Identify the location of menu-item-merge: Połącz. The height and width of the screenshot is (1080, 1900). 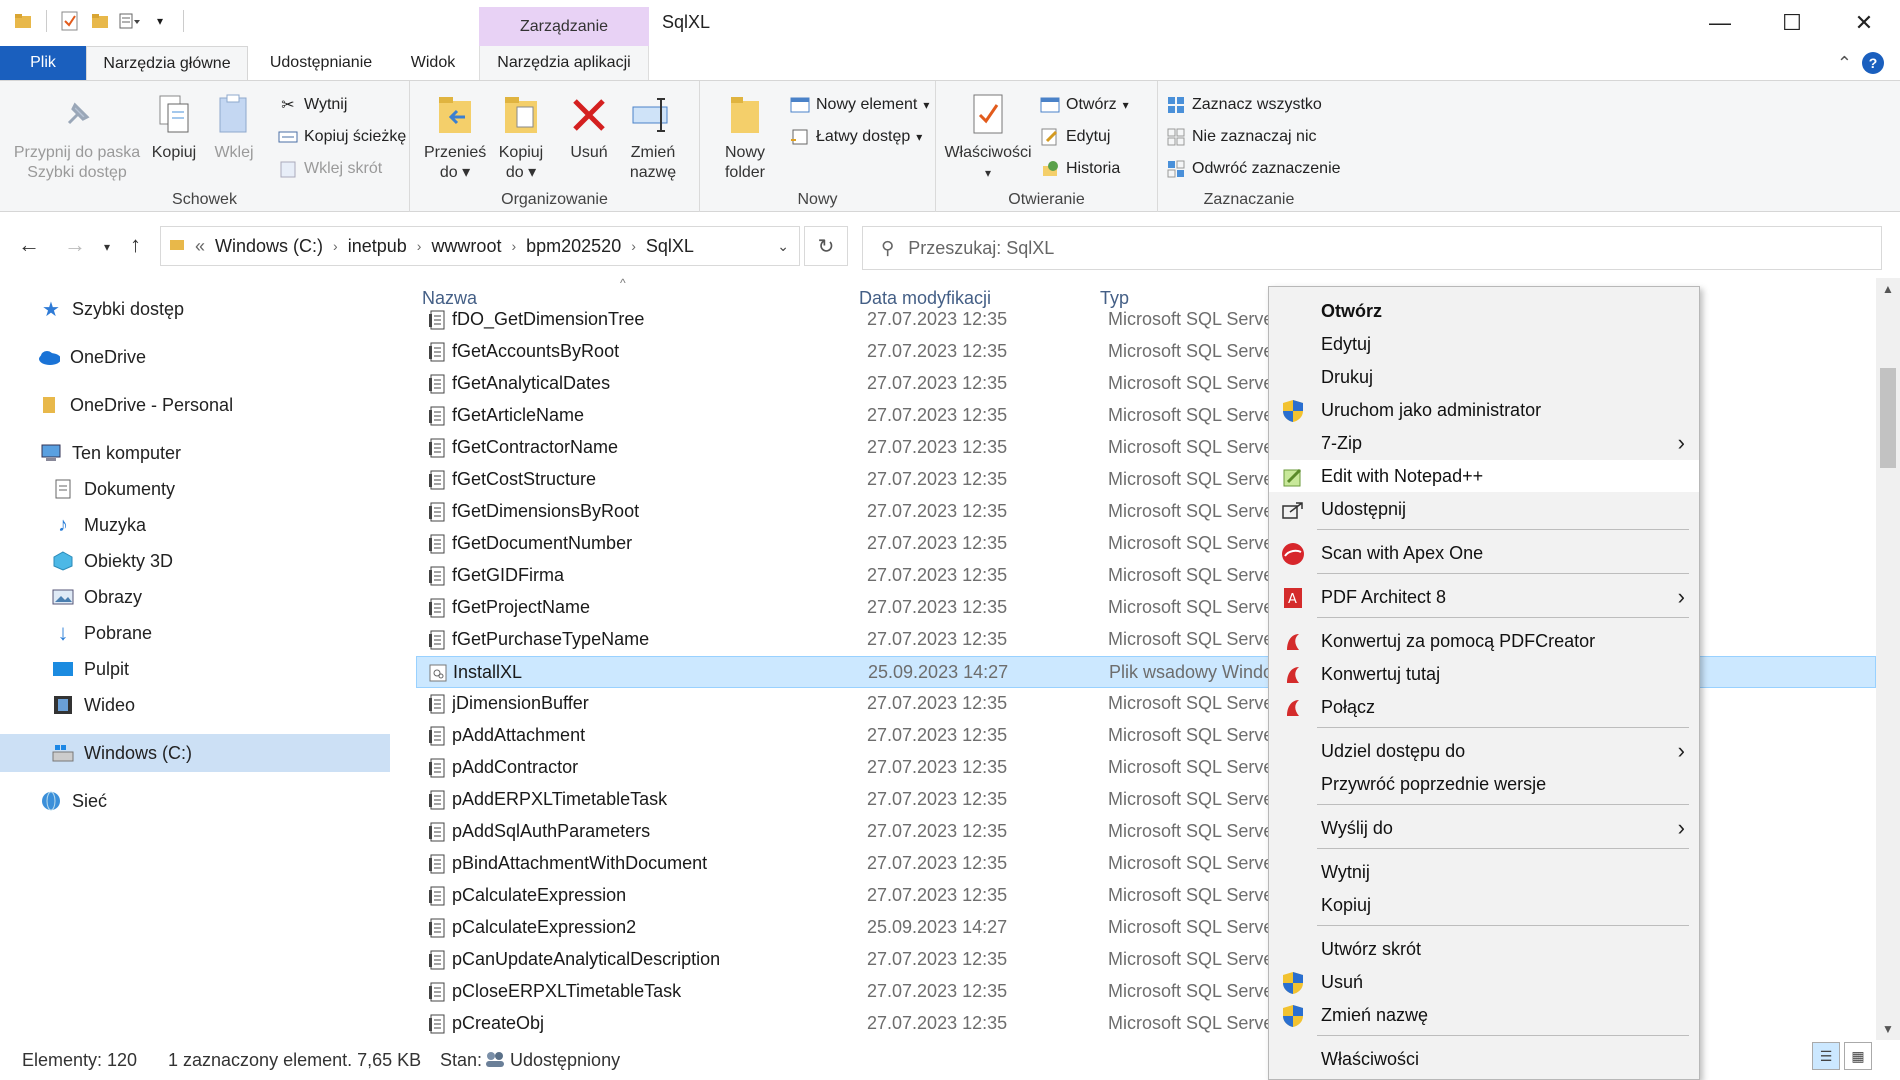
(1484, 707).